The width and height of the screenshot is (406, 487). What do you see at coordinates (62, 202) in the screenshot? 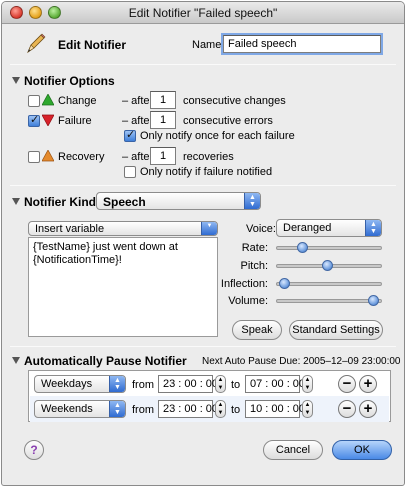
I see `notifier-kind-title: Notifier Kind:` at bounding box center [62, 202].